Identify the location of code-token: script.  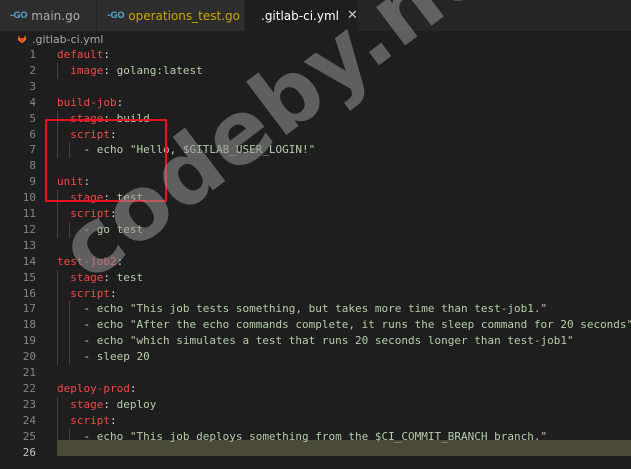
(90, 213).